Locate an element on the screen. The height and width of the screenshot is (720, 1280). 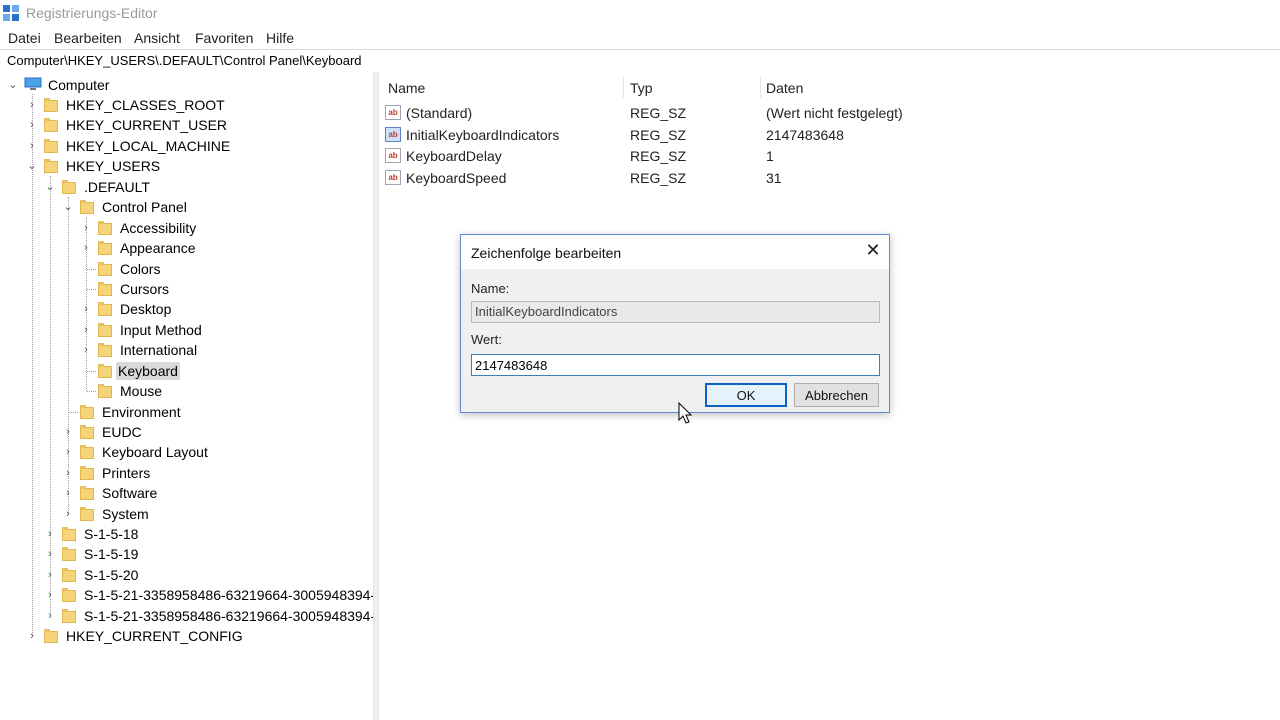
tree-item-hkey-users: ⌄ HKEY_USERS is located at coordinates (186, 166).